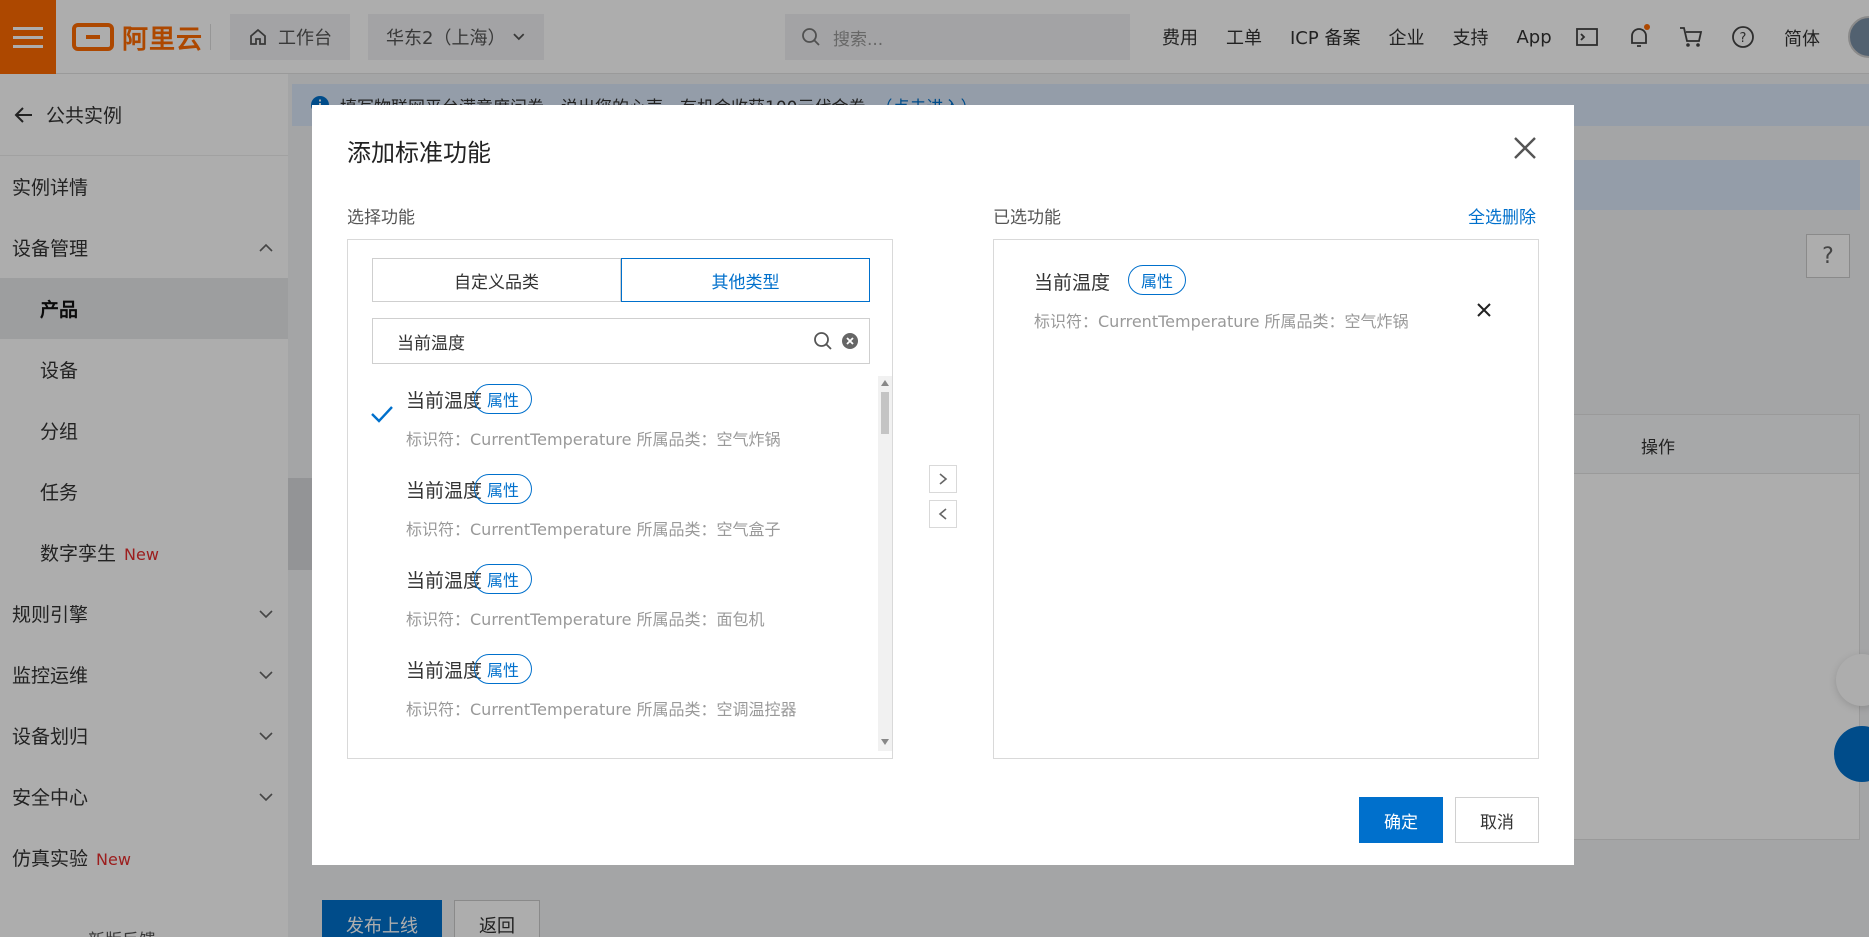  Describe the element at coordinates (745, 280) in the screenshot. I see `tab-other-types: 其他类型` at that location.